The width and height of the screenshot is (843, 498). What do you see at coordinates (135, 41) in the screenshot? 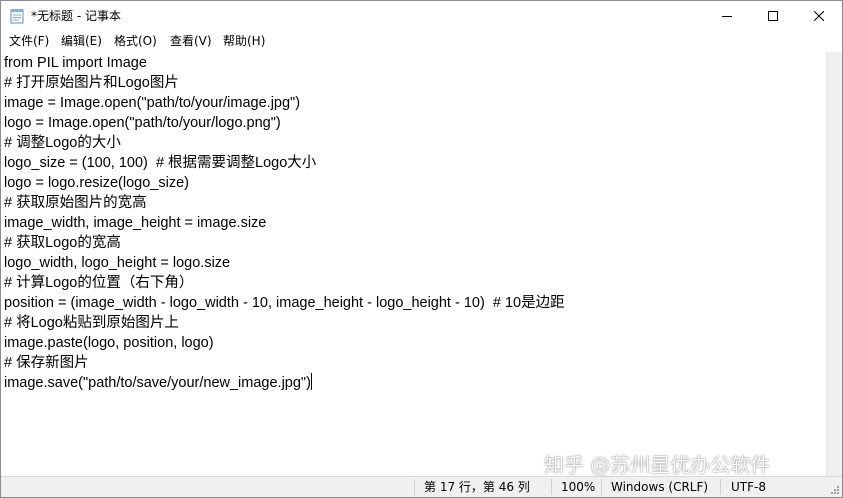
I see `menu-format: 格式(O)` at bounding box center [135, 41].